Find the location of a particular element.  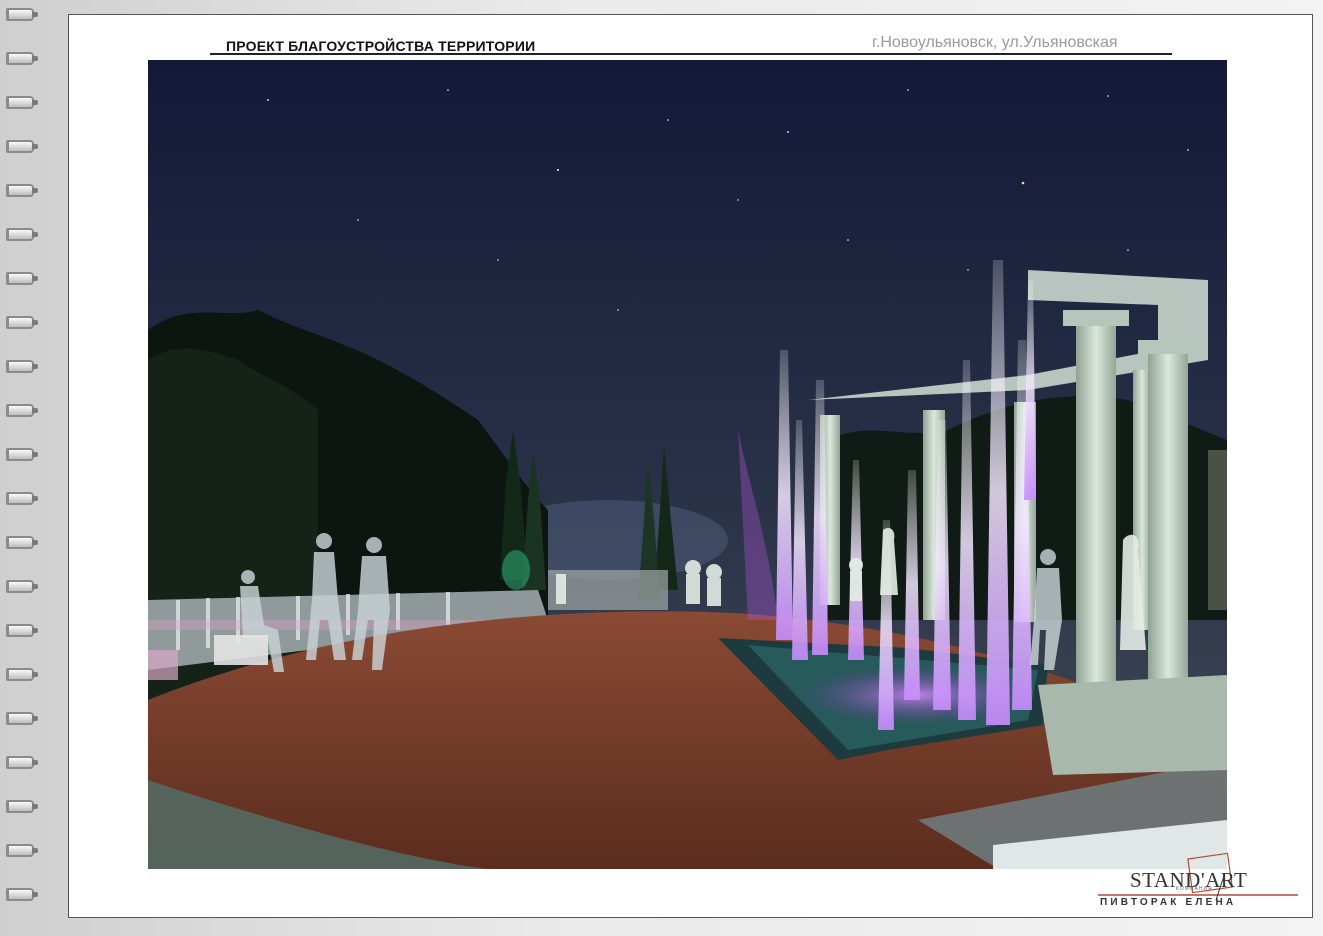

colonnade-base is located at coordinates (1132, 725).